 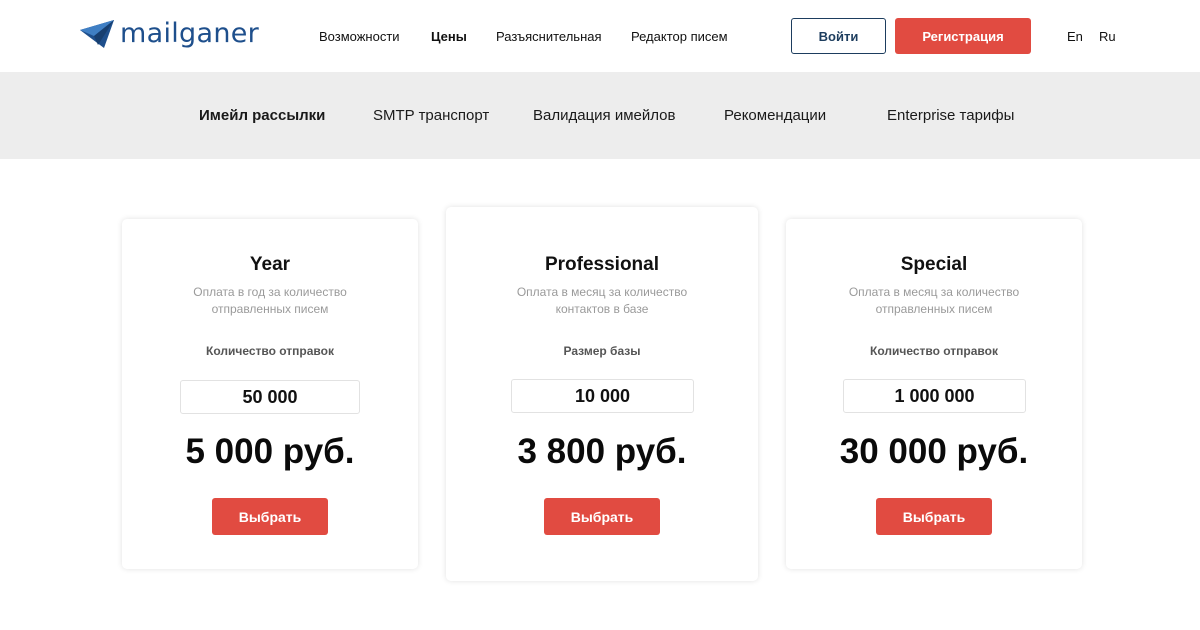 What do you see at coordinates (431, 115) in the screenshot?
I see `subnav-smtp: SMTP транспорт` at bounding box center [431, 115].